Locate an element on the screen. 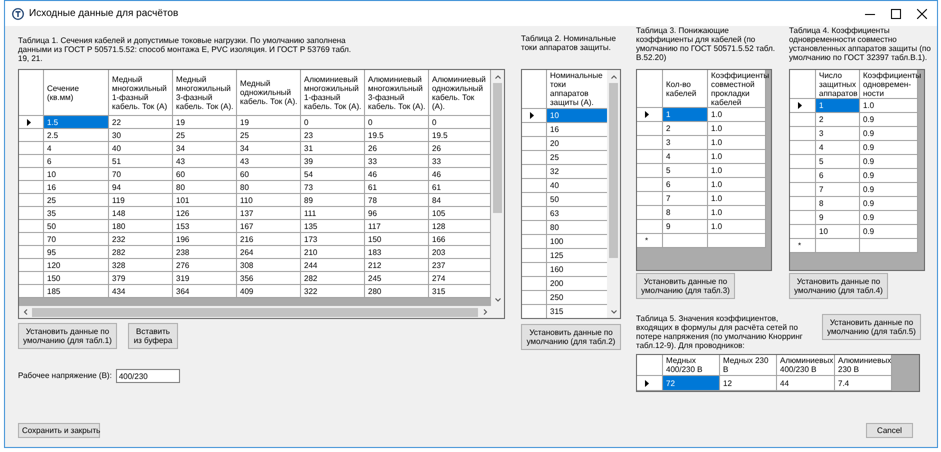 The width and height of the screenshot is (941, 452). table-cell: 54 is located at coordinates (333, 174).